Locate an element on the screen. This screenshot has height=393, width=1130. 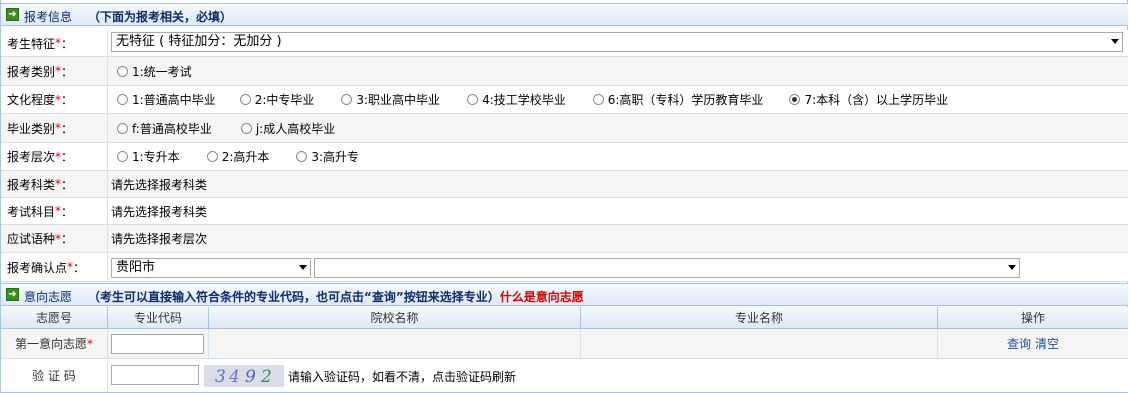
graduation-options: f:普通高校毕业 j:成人高校毕业 is located at coordinates (238, 128).